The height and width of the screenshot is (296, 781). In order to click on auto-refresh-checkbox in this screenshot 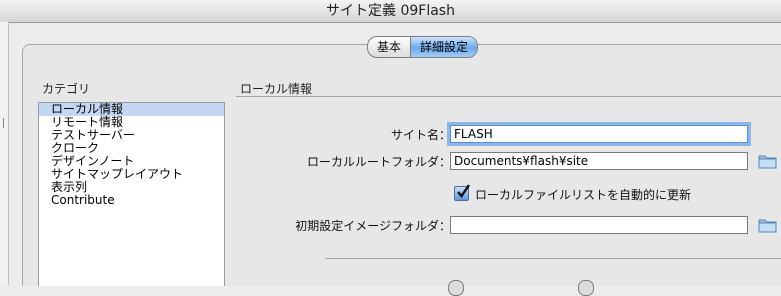, I will do `click(462, 192)`.